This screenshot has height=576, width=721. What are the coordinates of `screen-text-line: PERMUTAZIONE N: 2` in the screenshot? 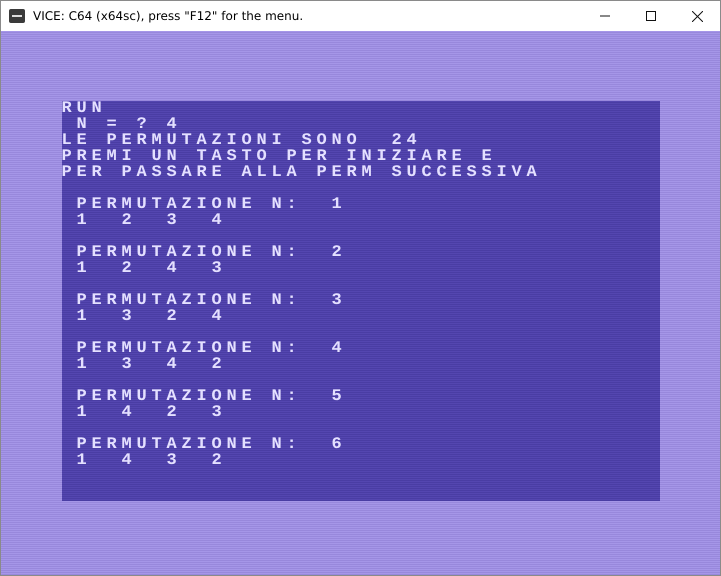 It's located at (212, 253).